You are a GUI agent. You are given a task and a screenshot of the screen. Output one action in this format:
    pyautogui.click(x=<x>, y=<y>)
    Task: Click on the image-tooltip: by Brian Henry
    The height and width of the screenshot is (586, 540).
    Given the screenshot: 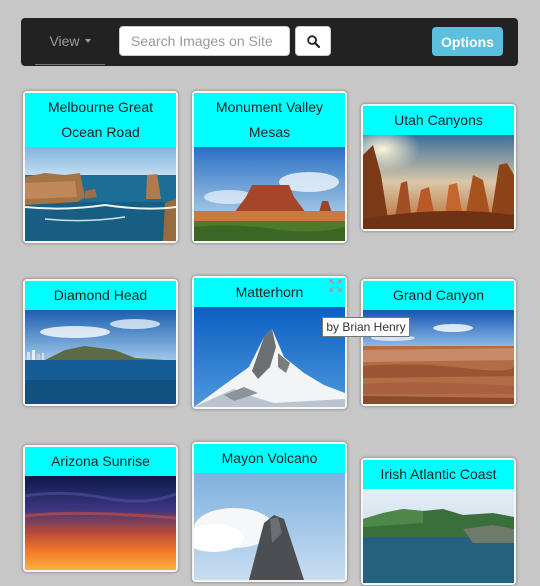 What is the action you would take?
    pyautogui.click(x=366, y=327)
    